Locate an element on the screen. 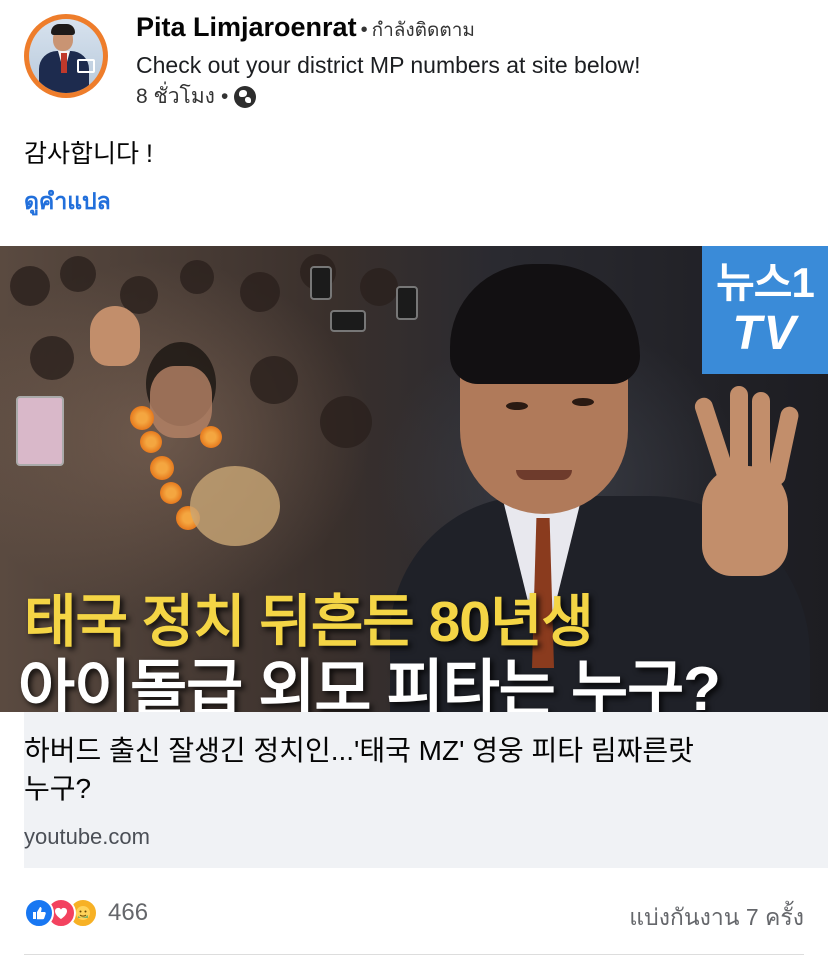 The height and width of the screenshot is (958, 828). news1-tv-logo: 뉴스1 TV is located at coordinates (765, 310).